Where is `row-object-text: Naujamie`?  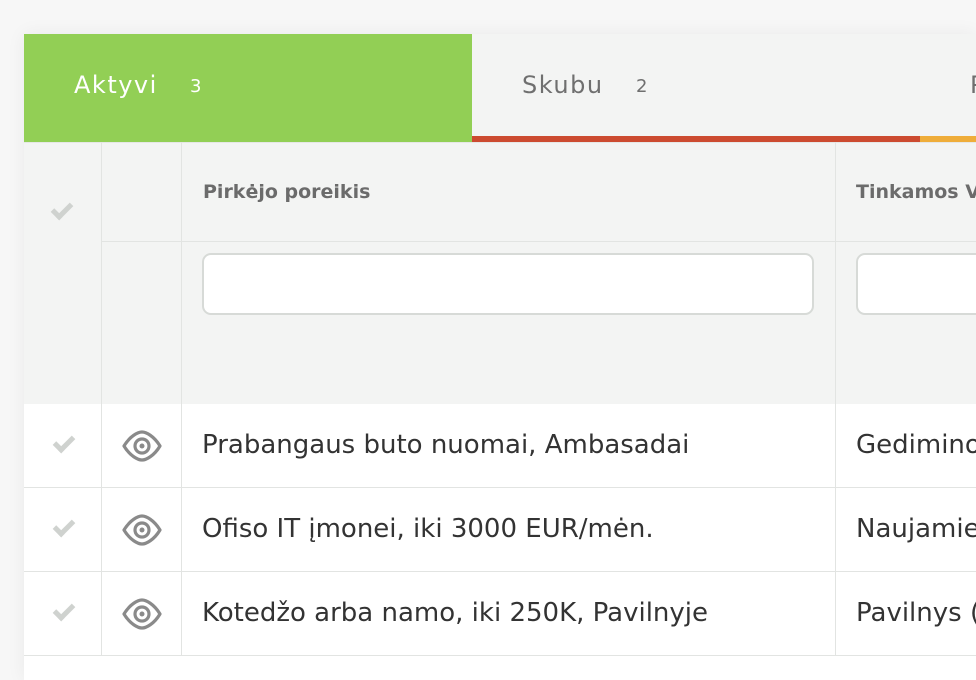 row-object-text: Naujamie is located at coordinates (916, 529).